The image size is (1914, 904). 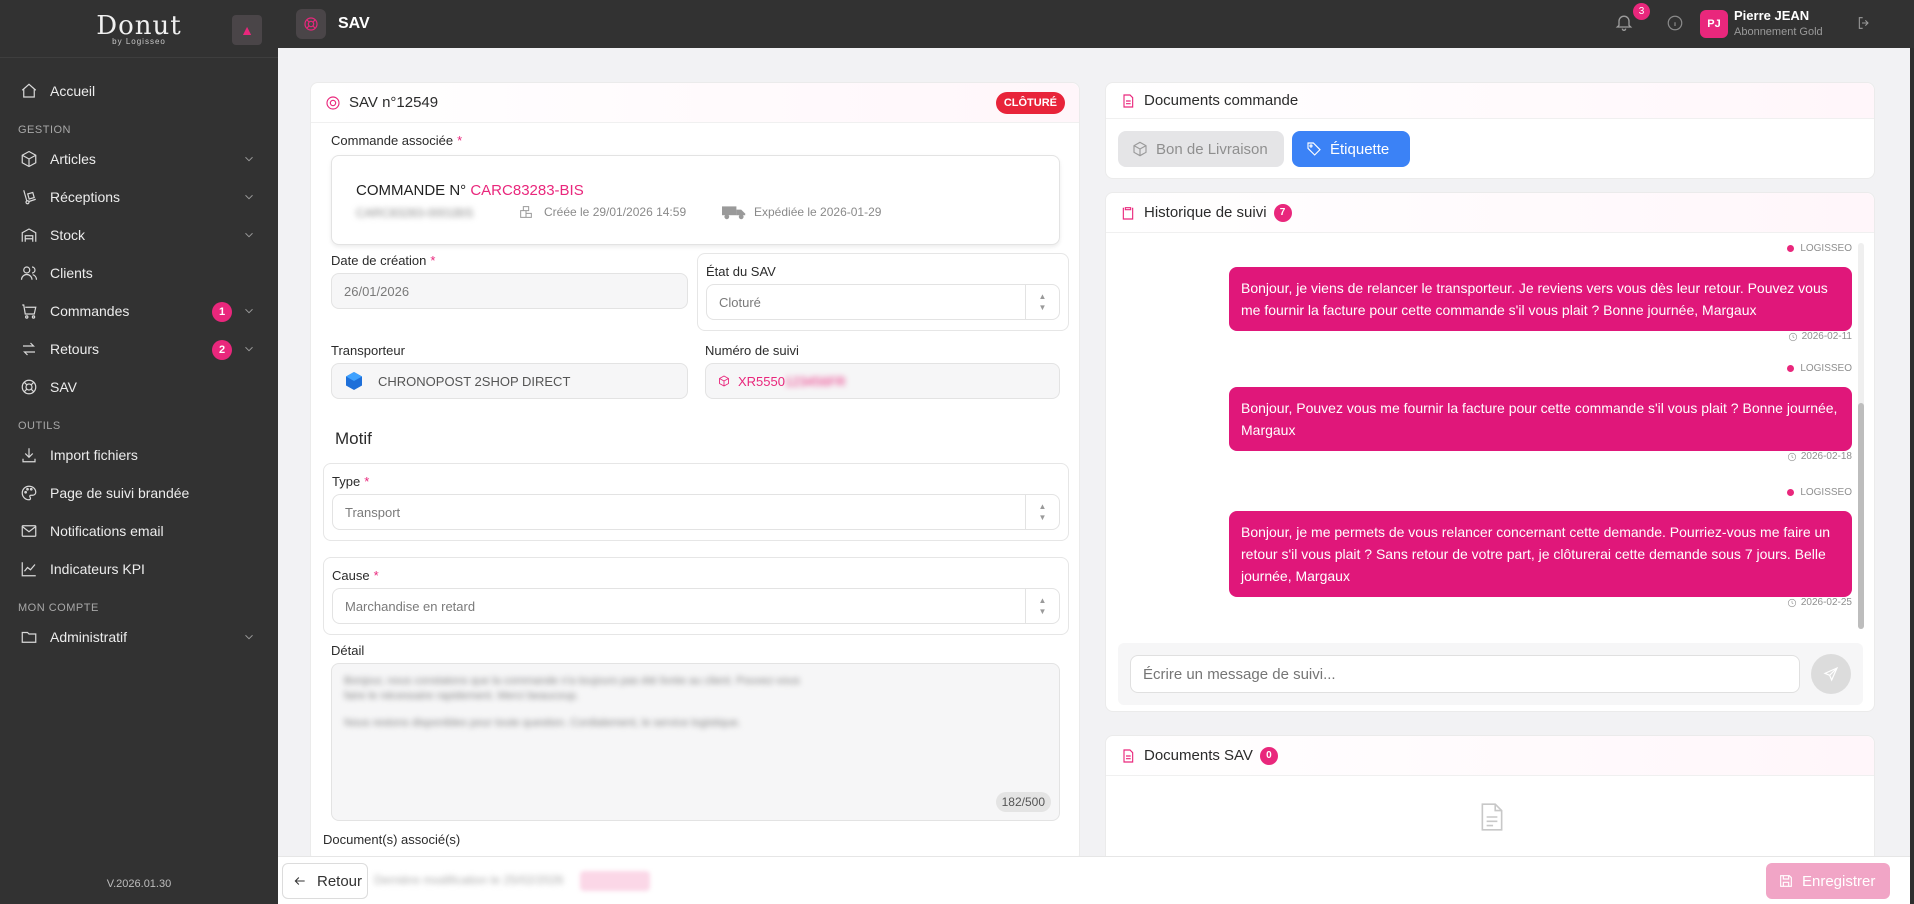 I want to click on send-button, so click(x=1831, y=674).